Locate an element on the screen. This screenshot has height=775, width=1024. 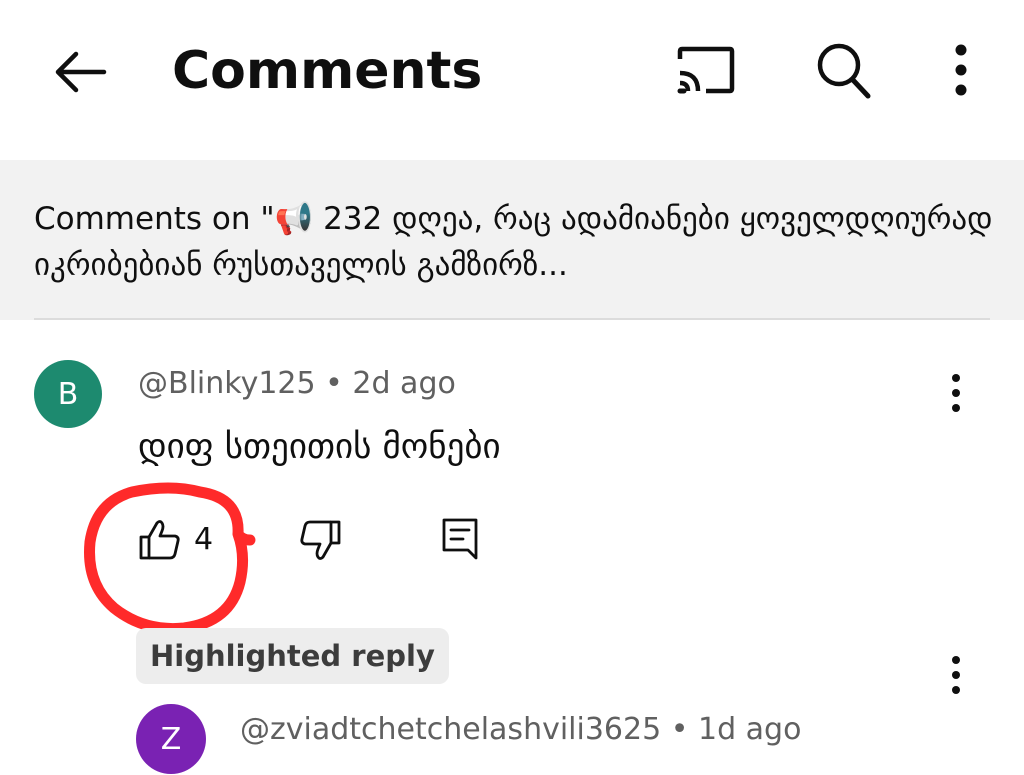
avatar: B is located at coordinates (68, 394).